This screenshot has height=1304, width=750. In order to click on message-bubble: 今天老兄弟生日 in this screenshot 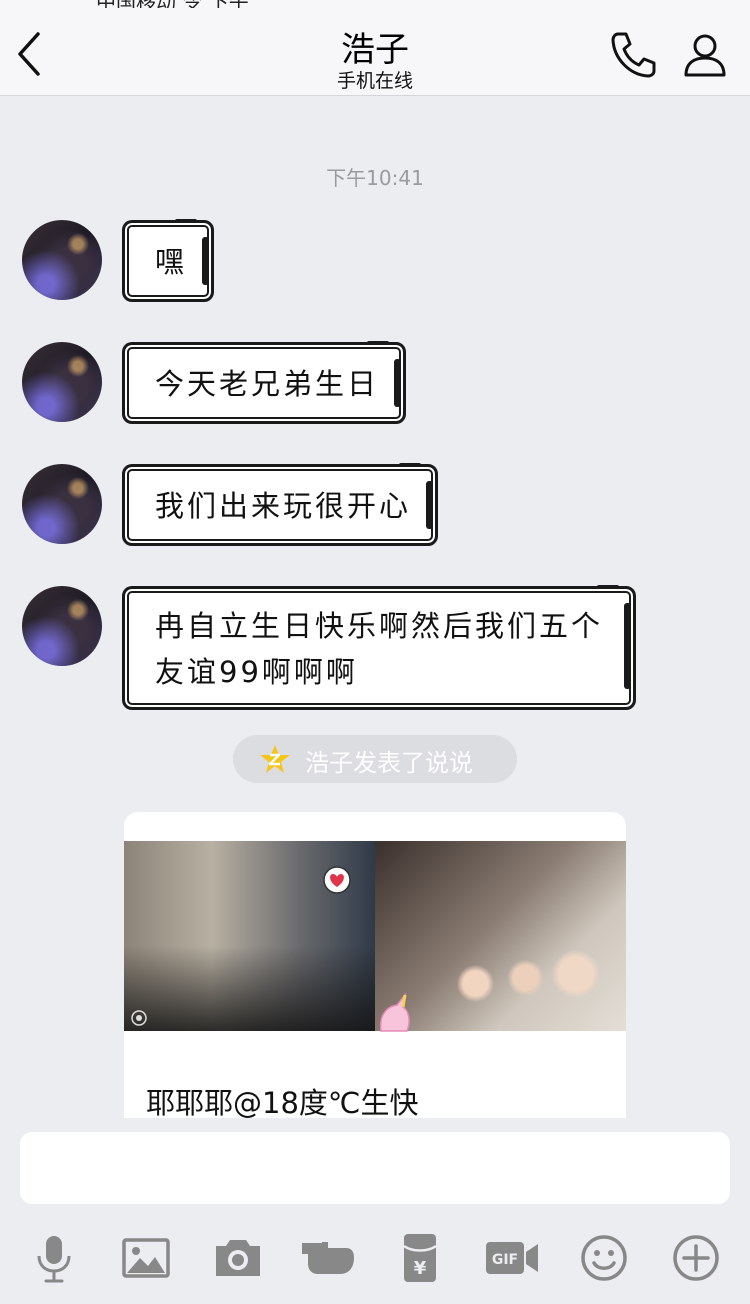, I will do `click(264, 382)`.